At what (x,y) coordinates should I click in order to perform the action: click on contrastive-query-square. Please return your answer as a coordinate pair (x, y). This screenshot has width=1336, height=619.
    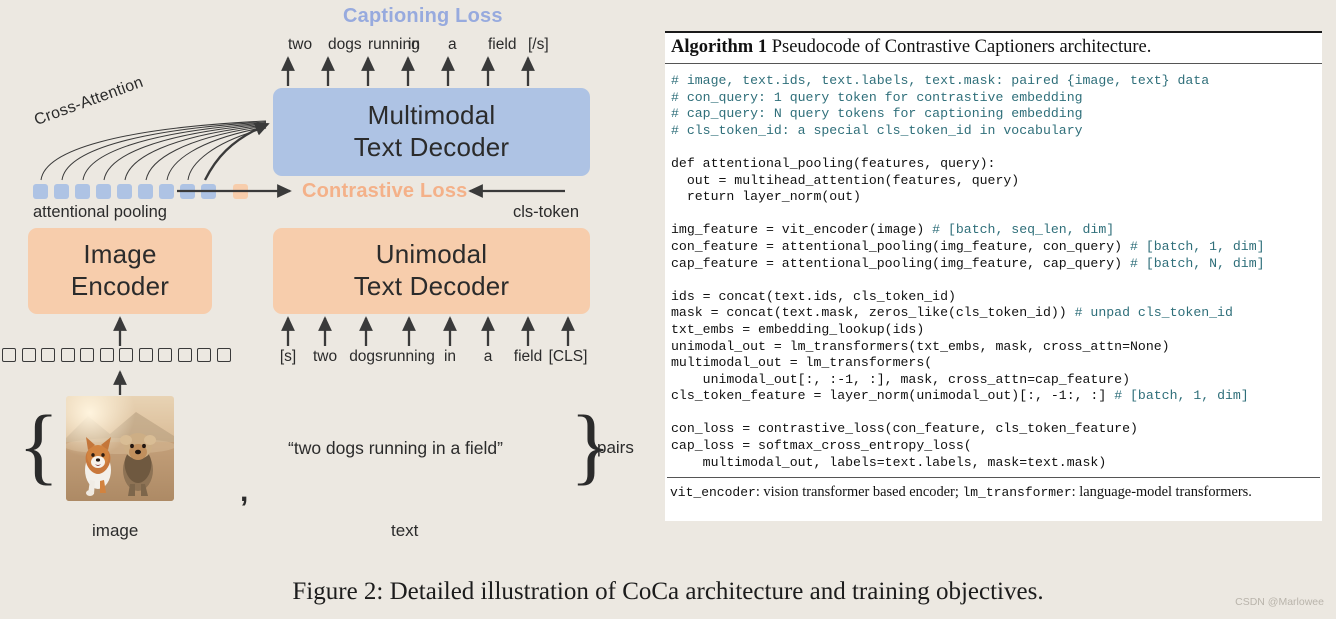
    Looking at the image, I should click on (240, 191).